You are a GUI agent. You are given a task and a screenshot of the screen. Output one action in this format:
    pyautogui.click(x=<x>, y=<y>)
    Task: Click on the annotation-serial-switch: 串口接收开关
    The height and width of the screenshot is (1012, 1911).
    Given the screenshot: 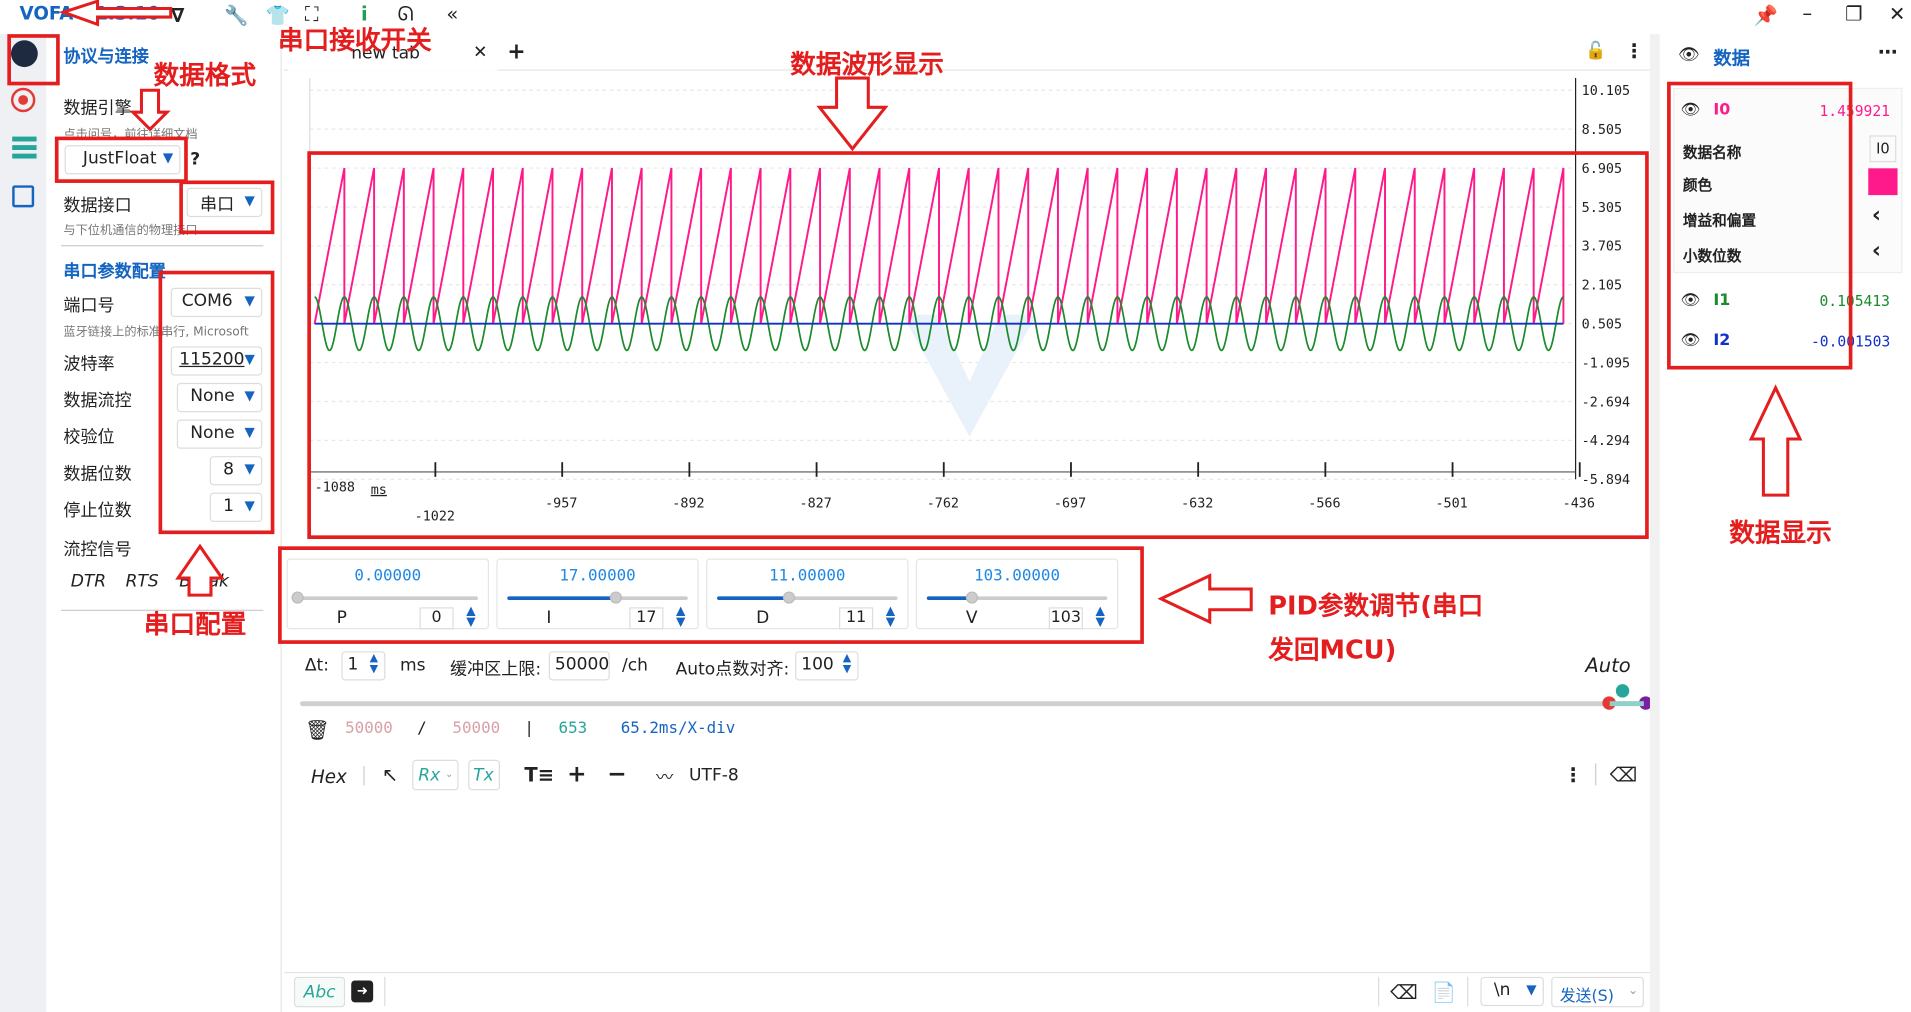 What is the action you would take?
    pyautogui.click(x=355, y=40)
    